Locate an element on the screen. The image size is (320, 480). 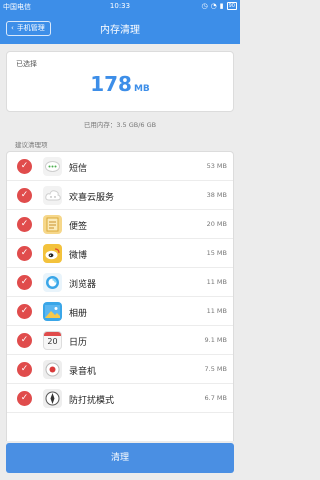
app-size: 53 MB is located at coordinates (216, 166).